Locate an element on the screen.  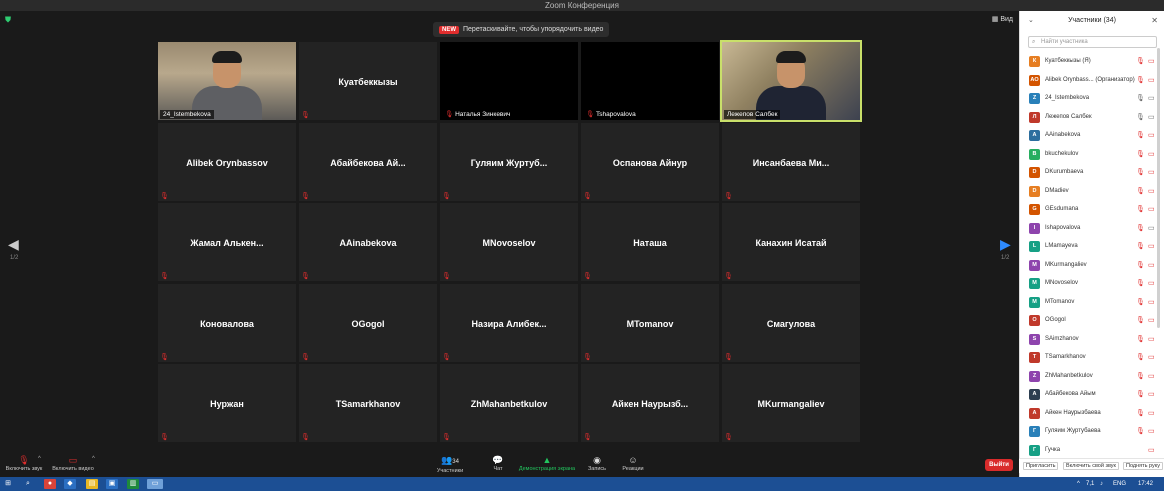
participant-name: 24_Istembekova is located at coordinates (1067, 98).